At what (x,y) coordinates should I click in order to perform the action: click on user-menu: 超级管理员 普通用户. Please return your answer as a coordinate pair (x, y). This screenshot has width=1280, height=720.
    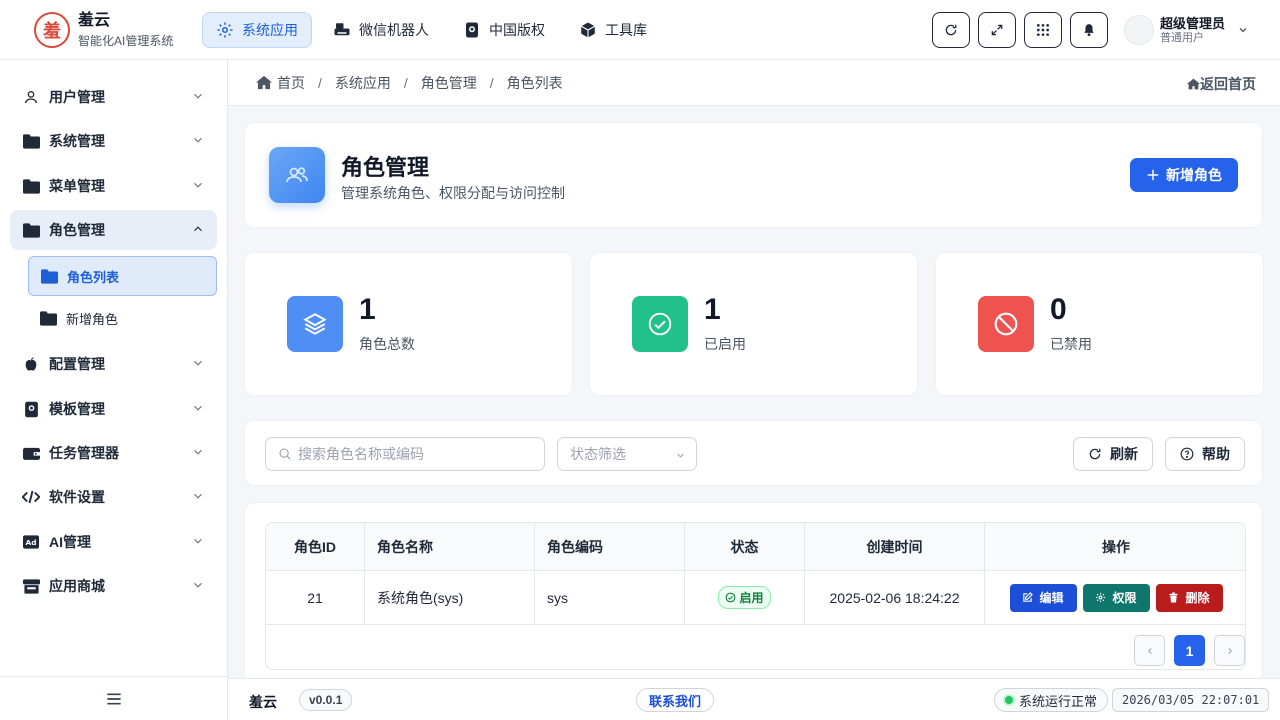
    Looking at the image, I should click on (1202, 30).